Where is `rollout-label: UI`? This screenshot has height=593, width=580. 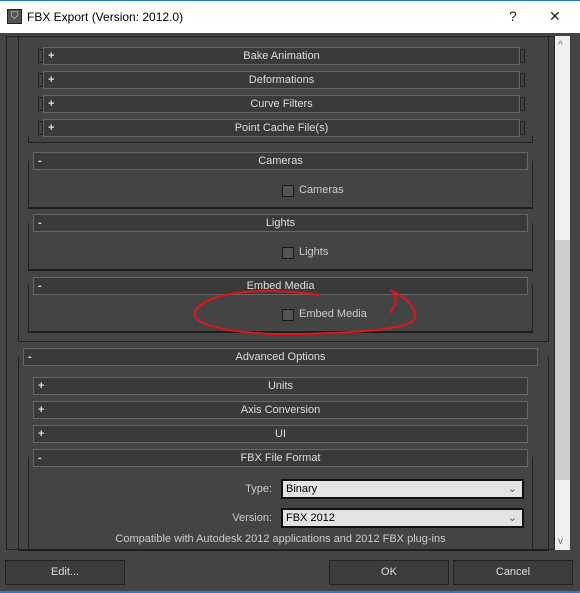
rollout-label: UI is located at coordinates (280, 434).